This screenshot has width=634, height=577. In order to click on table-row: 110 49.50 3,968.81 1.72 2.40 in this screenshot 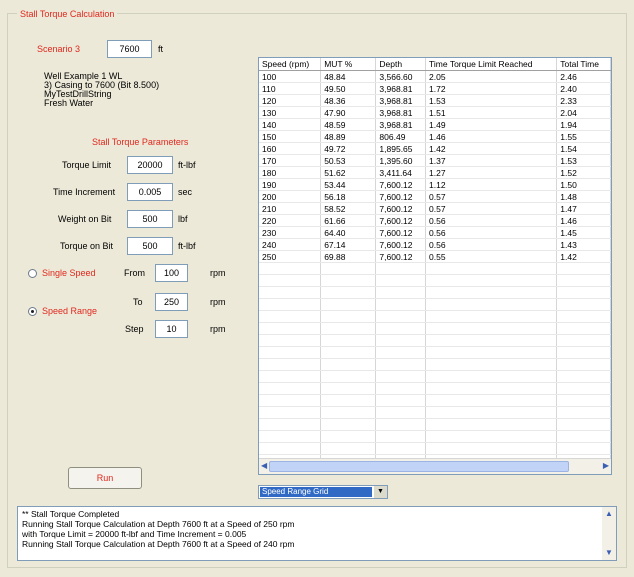, I will do `click(435, 88)`.